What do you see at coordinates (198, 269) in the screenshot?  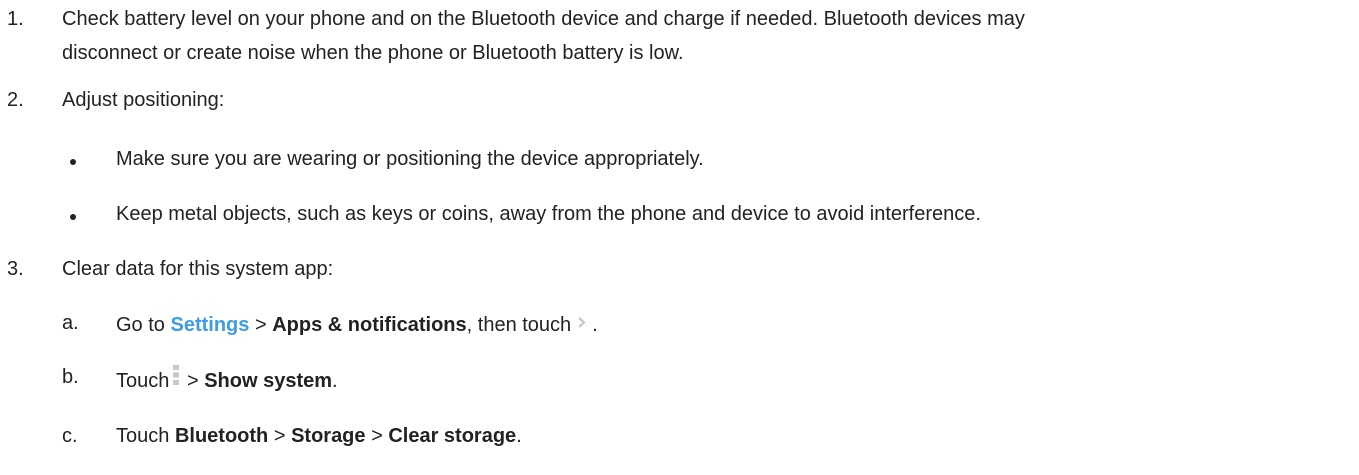 I see `step-text: Clear data for this system app:` at bounding box center [198, 269].